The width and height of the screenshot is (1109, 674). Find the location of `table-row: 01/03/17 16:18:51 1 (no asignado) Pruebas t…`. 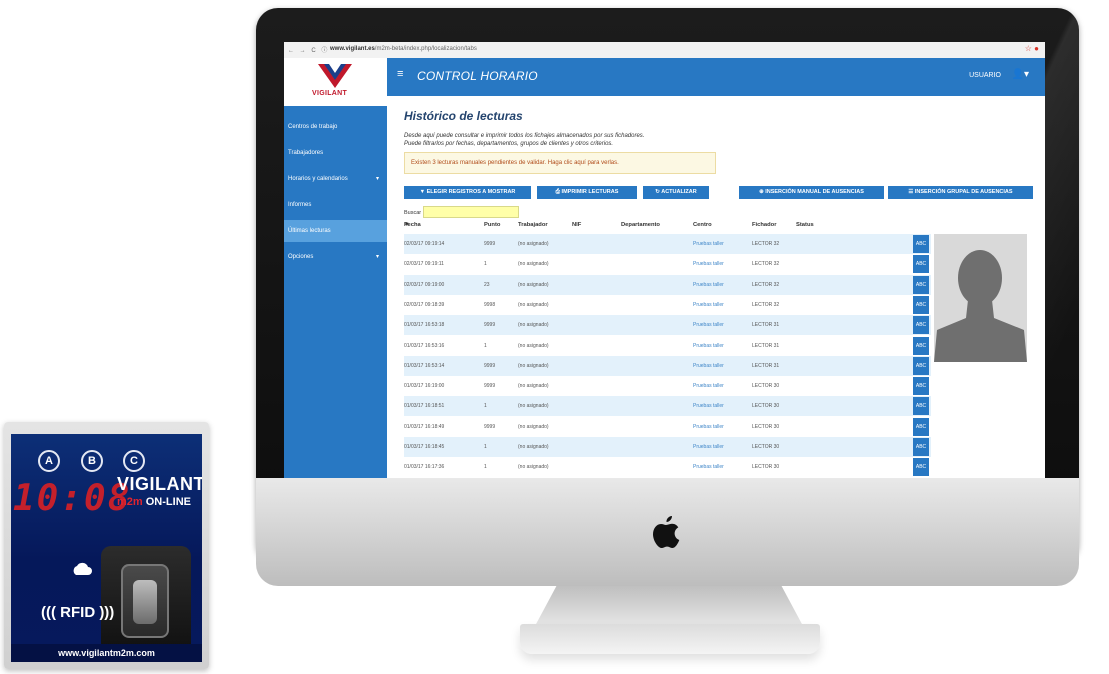

table-row: 01/03/17 16:18:51 1 (no asignado) Pruebas t… is located at coordinates (667, 406).